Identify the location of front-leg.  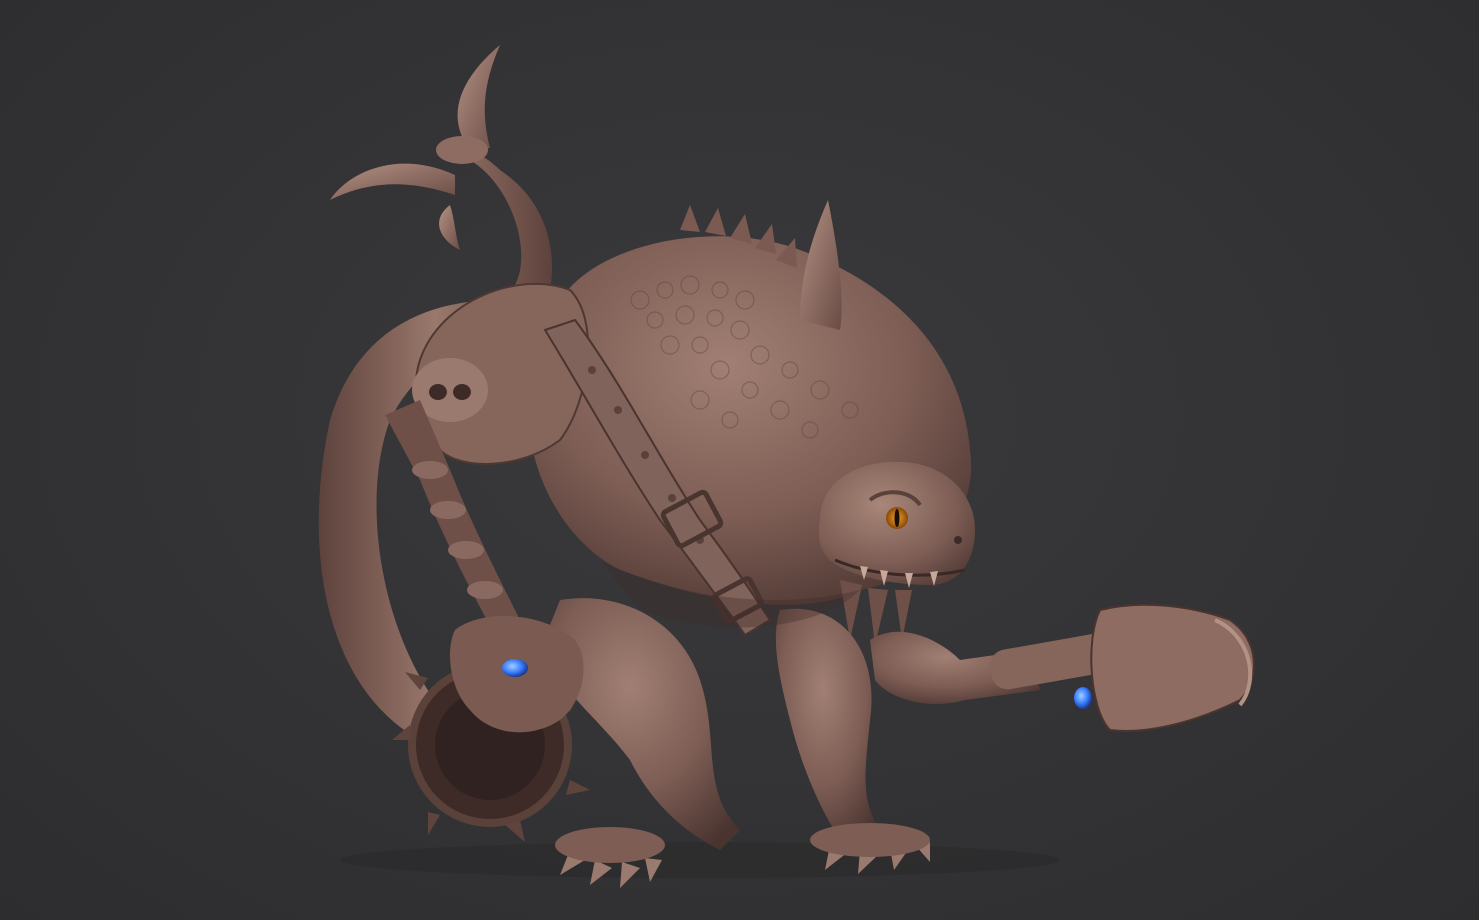
(827, 724).